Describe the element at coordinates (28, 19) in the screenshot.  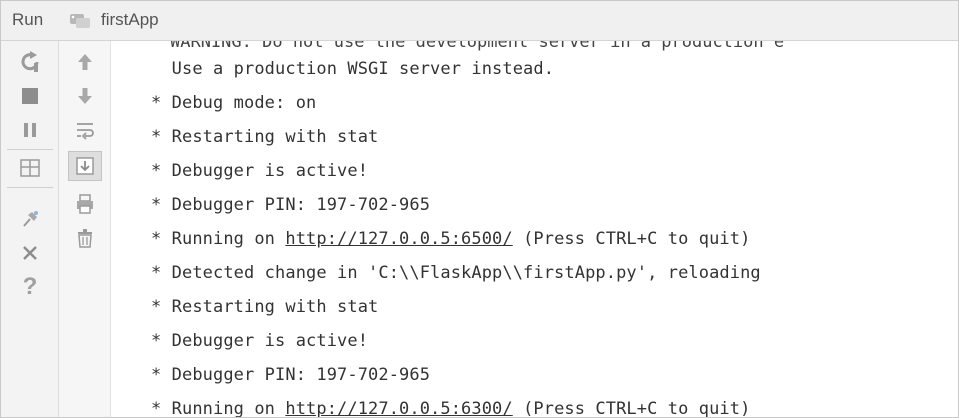
I see `run-label: Run` at that location.